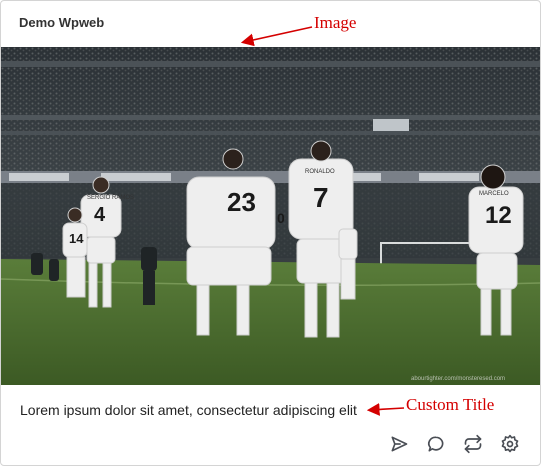  I want to click on svg-text:abourtighter.com/monsteresed.c: abourtighter.com/monsteresed.com, so click(458, 379).